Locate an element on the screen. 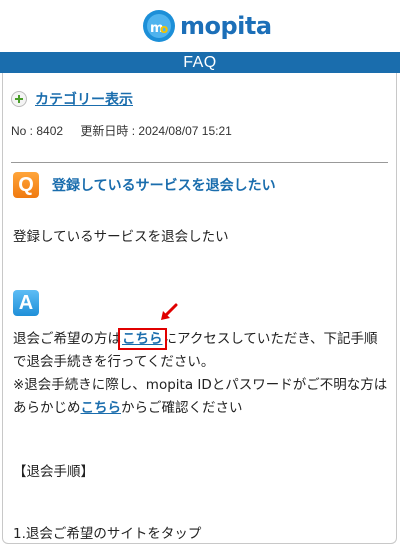 This screenshot has width=400, height=544. id-check-link: こちら is located at coordinates (101, 408).